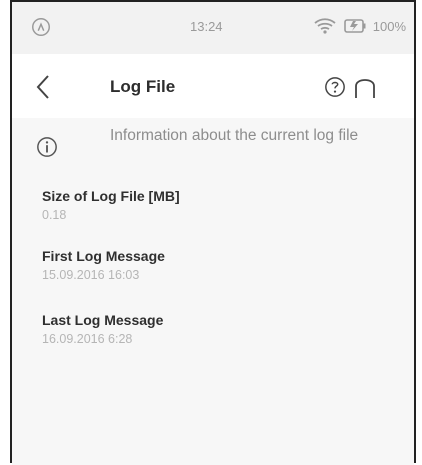  What do you see at coordinates (365, 87) in the screenshot?
I see `home-icon` at bounding box center [365, 87].